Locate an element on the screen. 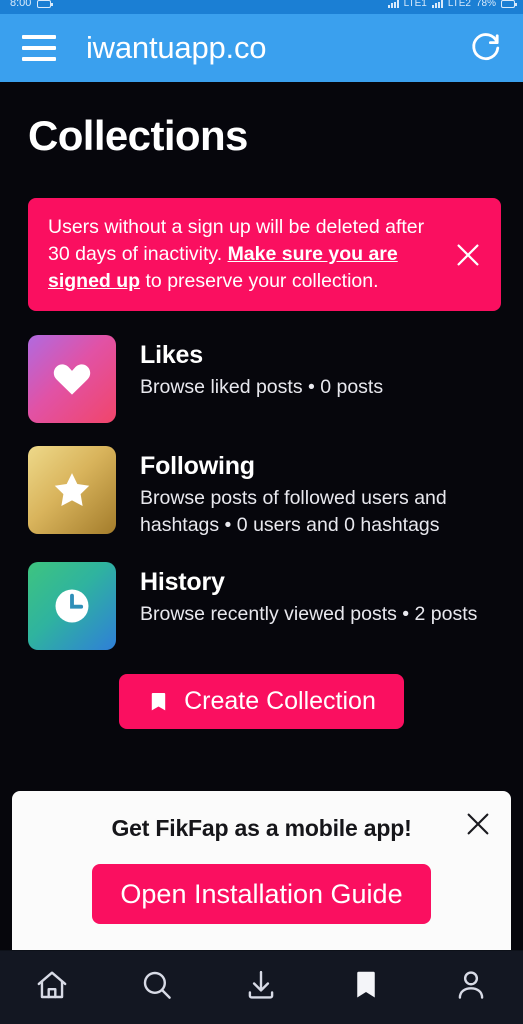 The image size is (523, 1024). status-bar-right: LTE1 LTE2 78% is located at coordinates (452, 4).